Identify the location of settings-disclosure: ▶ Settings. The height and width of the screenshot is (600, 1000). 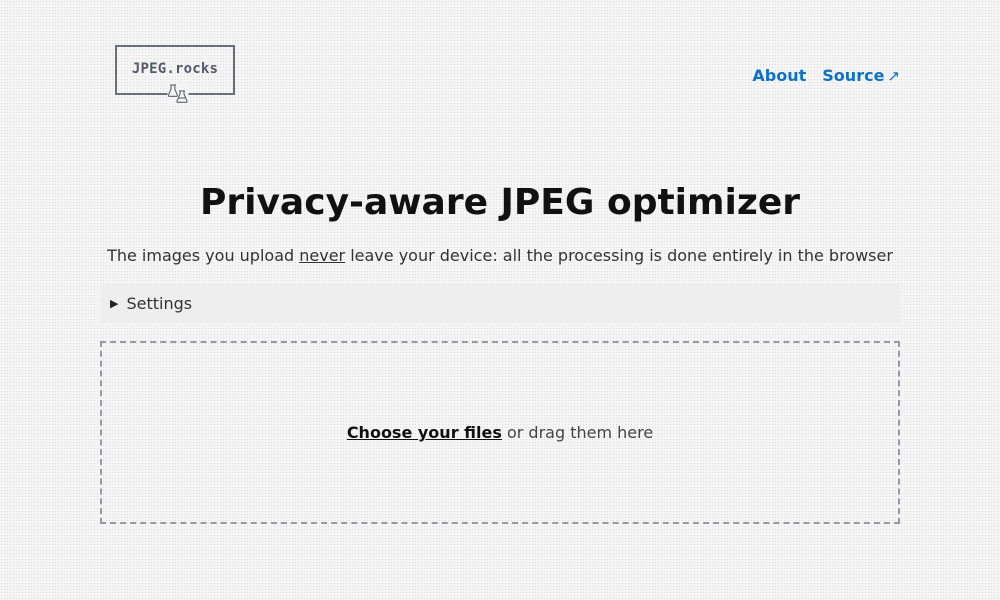
(500, 303).